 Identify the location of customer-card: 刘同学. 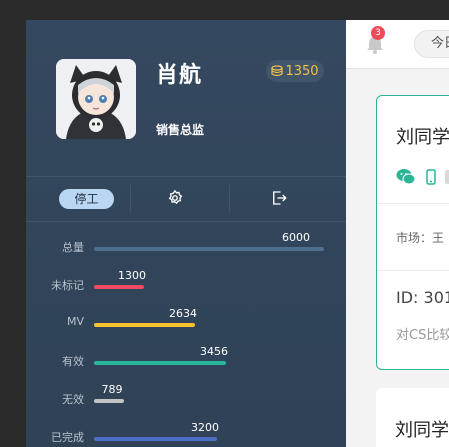
(412, 417).